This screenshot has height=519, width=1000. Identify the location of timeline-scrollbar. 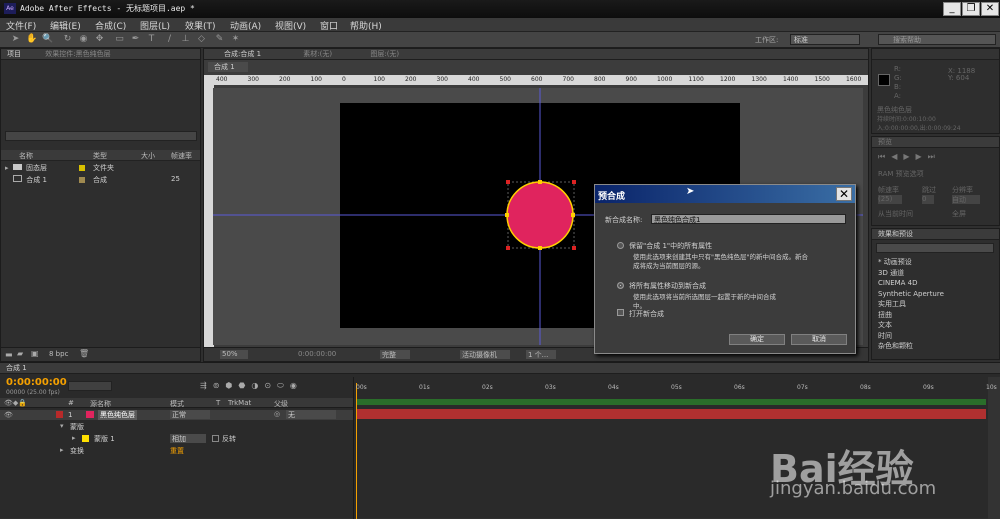
(994, 448).